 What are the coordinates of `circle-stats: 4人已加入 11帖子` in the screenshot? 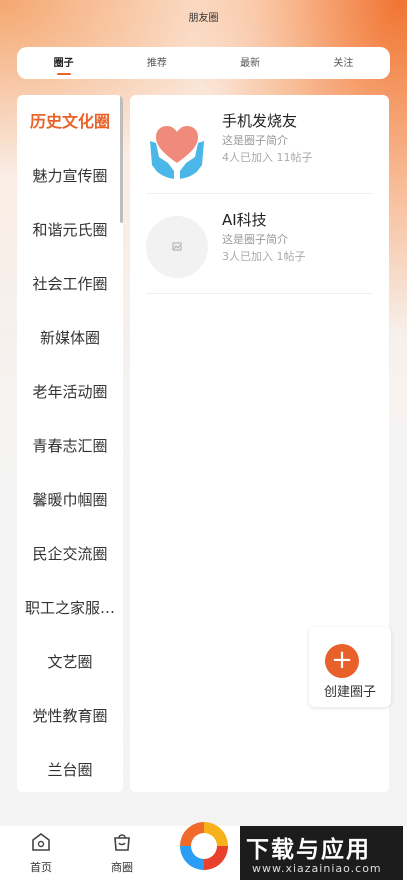 It's located at (267, 157).